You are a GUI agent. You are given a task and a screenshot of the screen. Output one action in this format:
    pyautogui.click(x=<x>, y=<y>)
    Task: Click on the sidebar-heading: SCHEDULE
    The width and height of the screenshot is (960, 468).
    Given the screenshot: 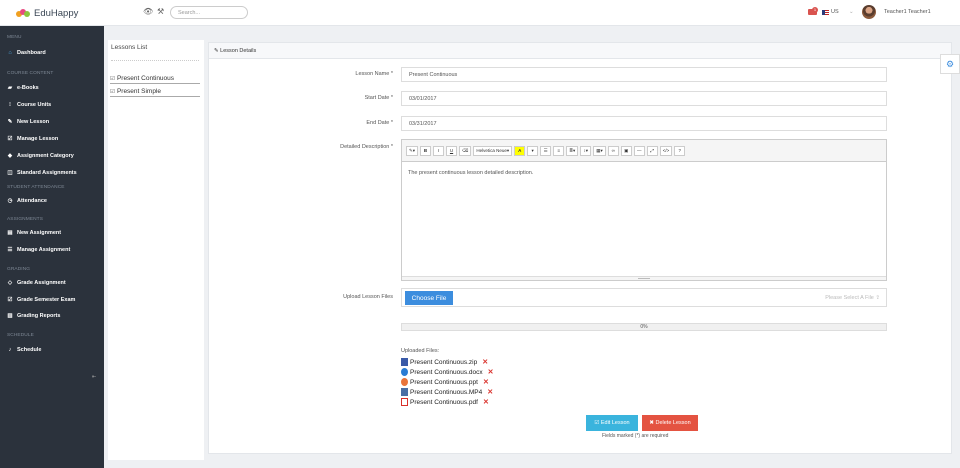 What is the action you would take?
    pyautogui.click(x=20, y=335)
    